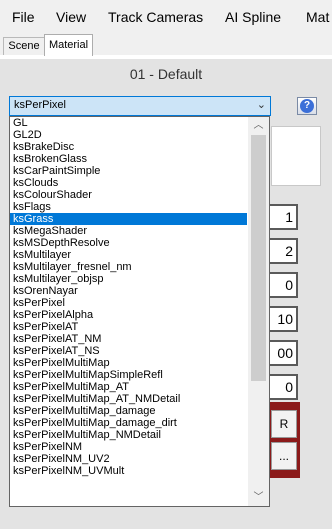 Image resolution: width=332 pixels, height=529 pixels. I want to click on shader-option: ksBrokenGlass, so click(128, 159).